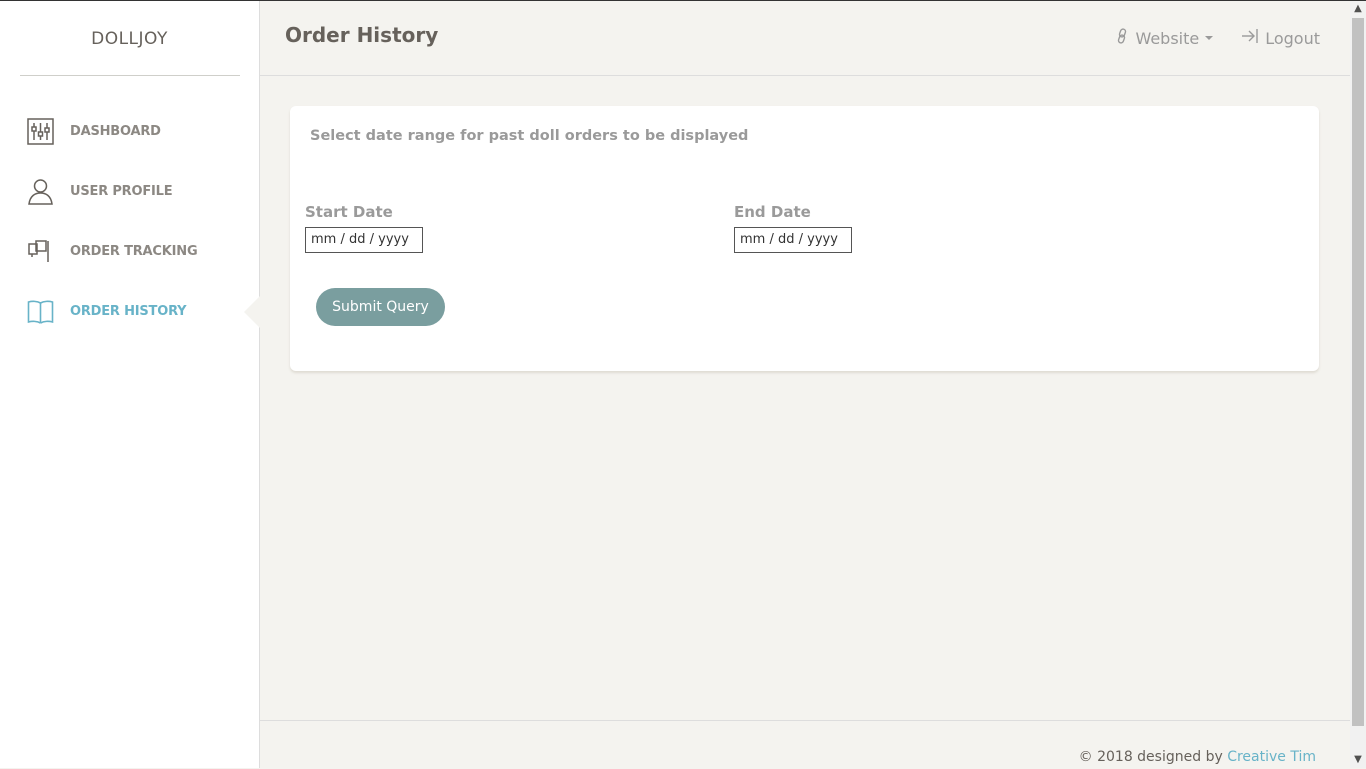 The height and width of the screenshot is (769, 1366). Describe the element at coordinates (130, 75) in the screenshot. I see `sidebar-divider` at that location.